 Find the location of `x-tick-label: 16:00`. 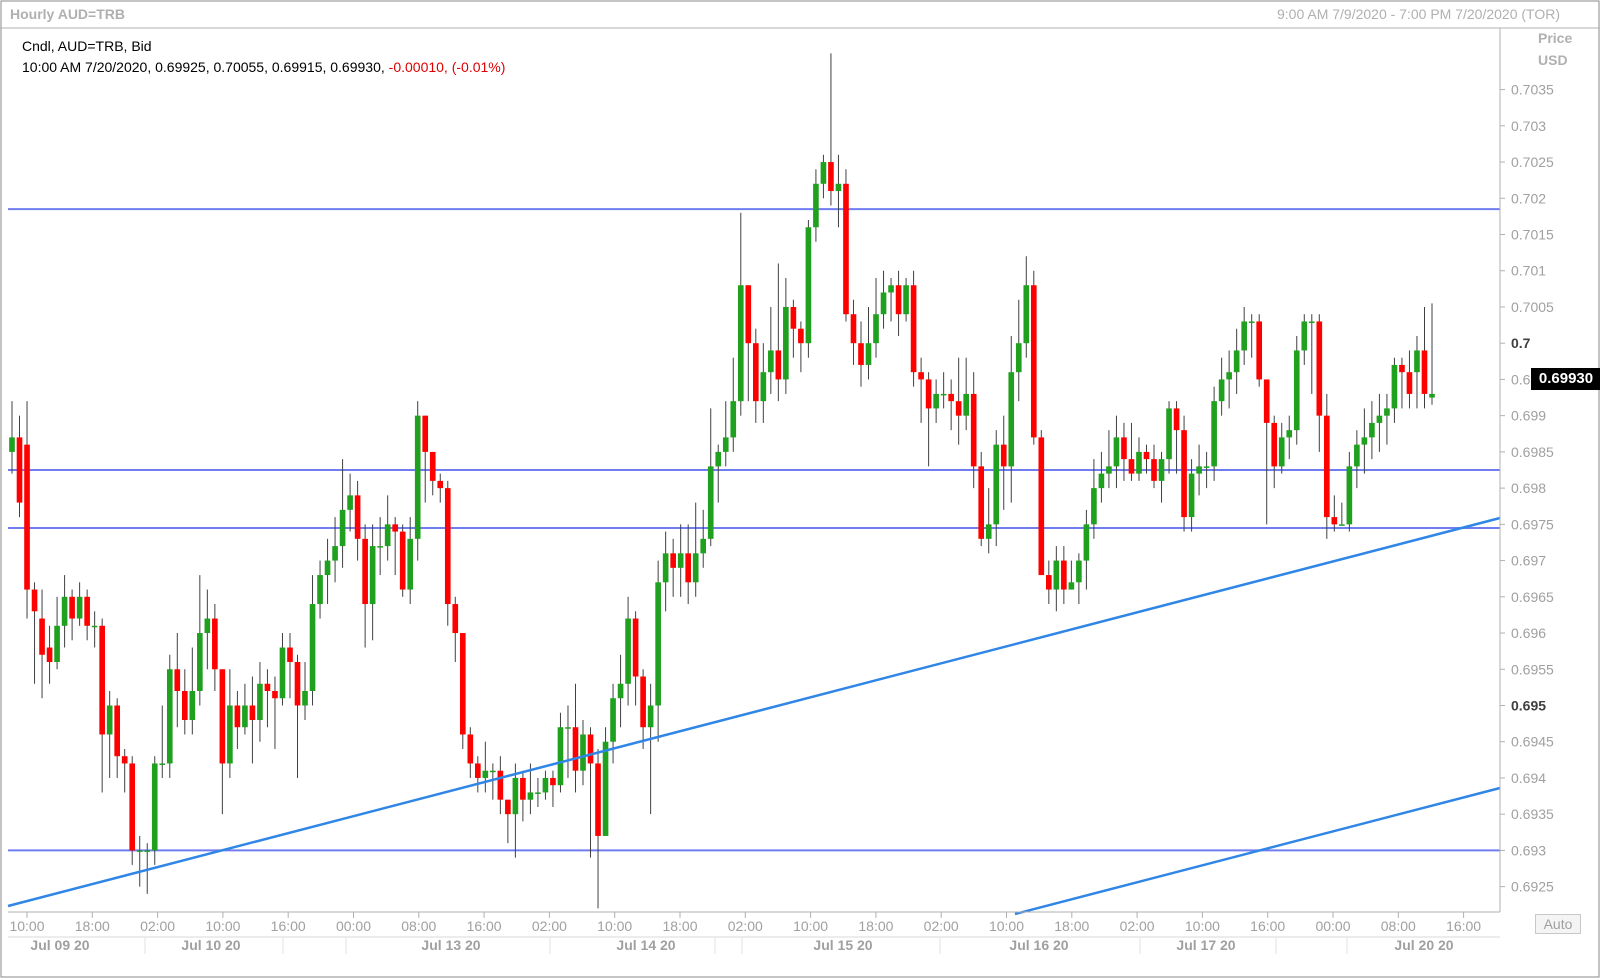

x-tick-label: 16:00 is located at coordinates (1463, 926).